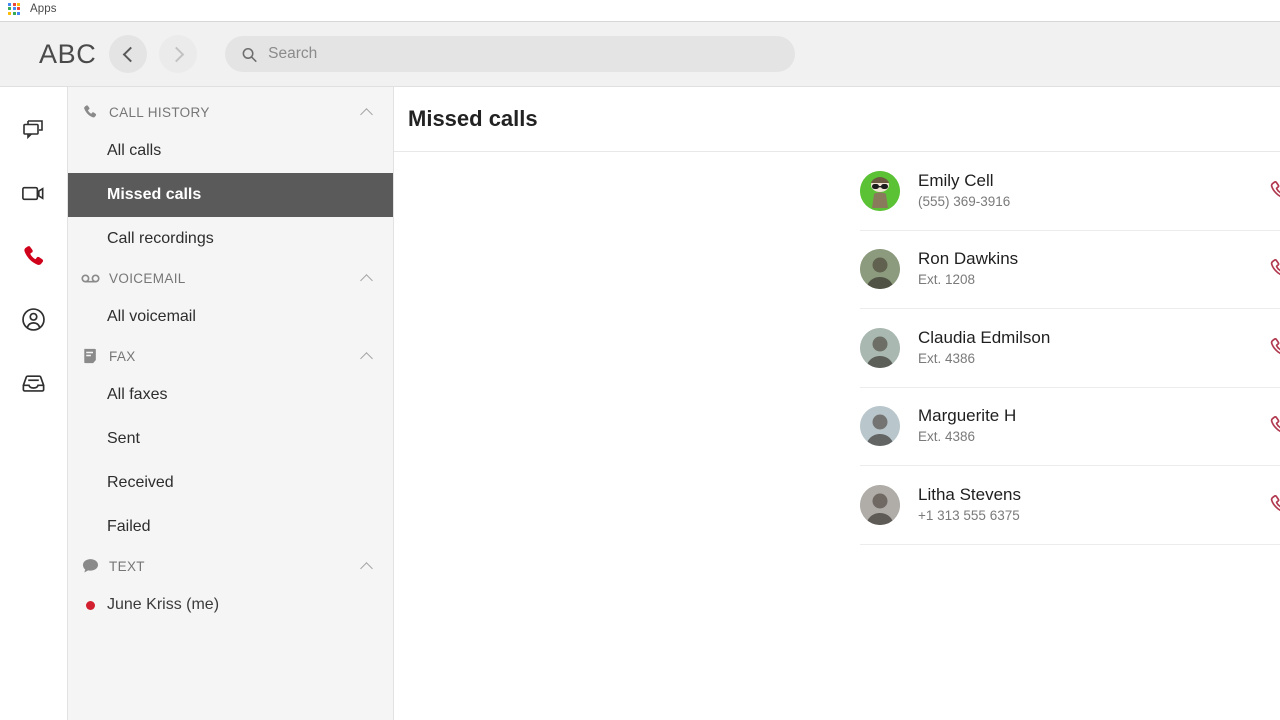 Image resolution: width=1280 pixels, height=720 pixels. What do you see at coordinates (127, 566) in the screenshot?
I see `sidebar-section-label: TEXT` at bounding box center [127, 566].